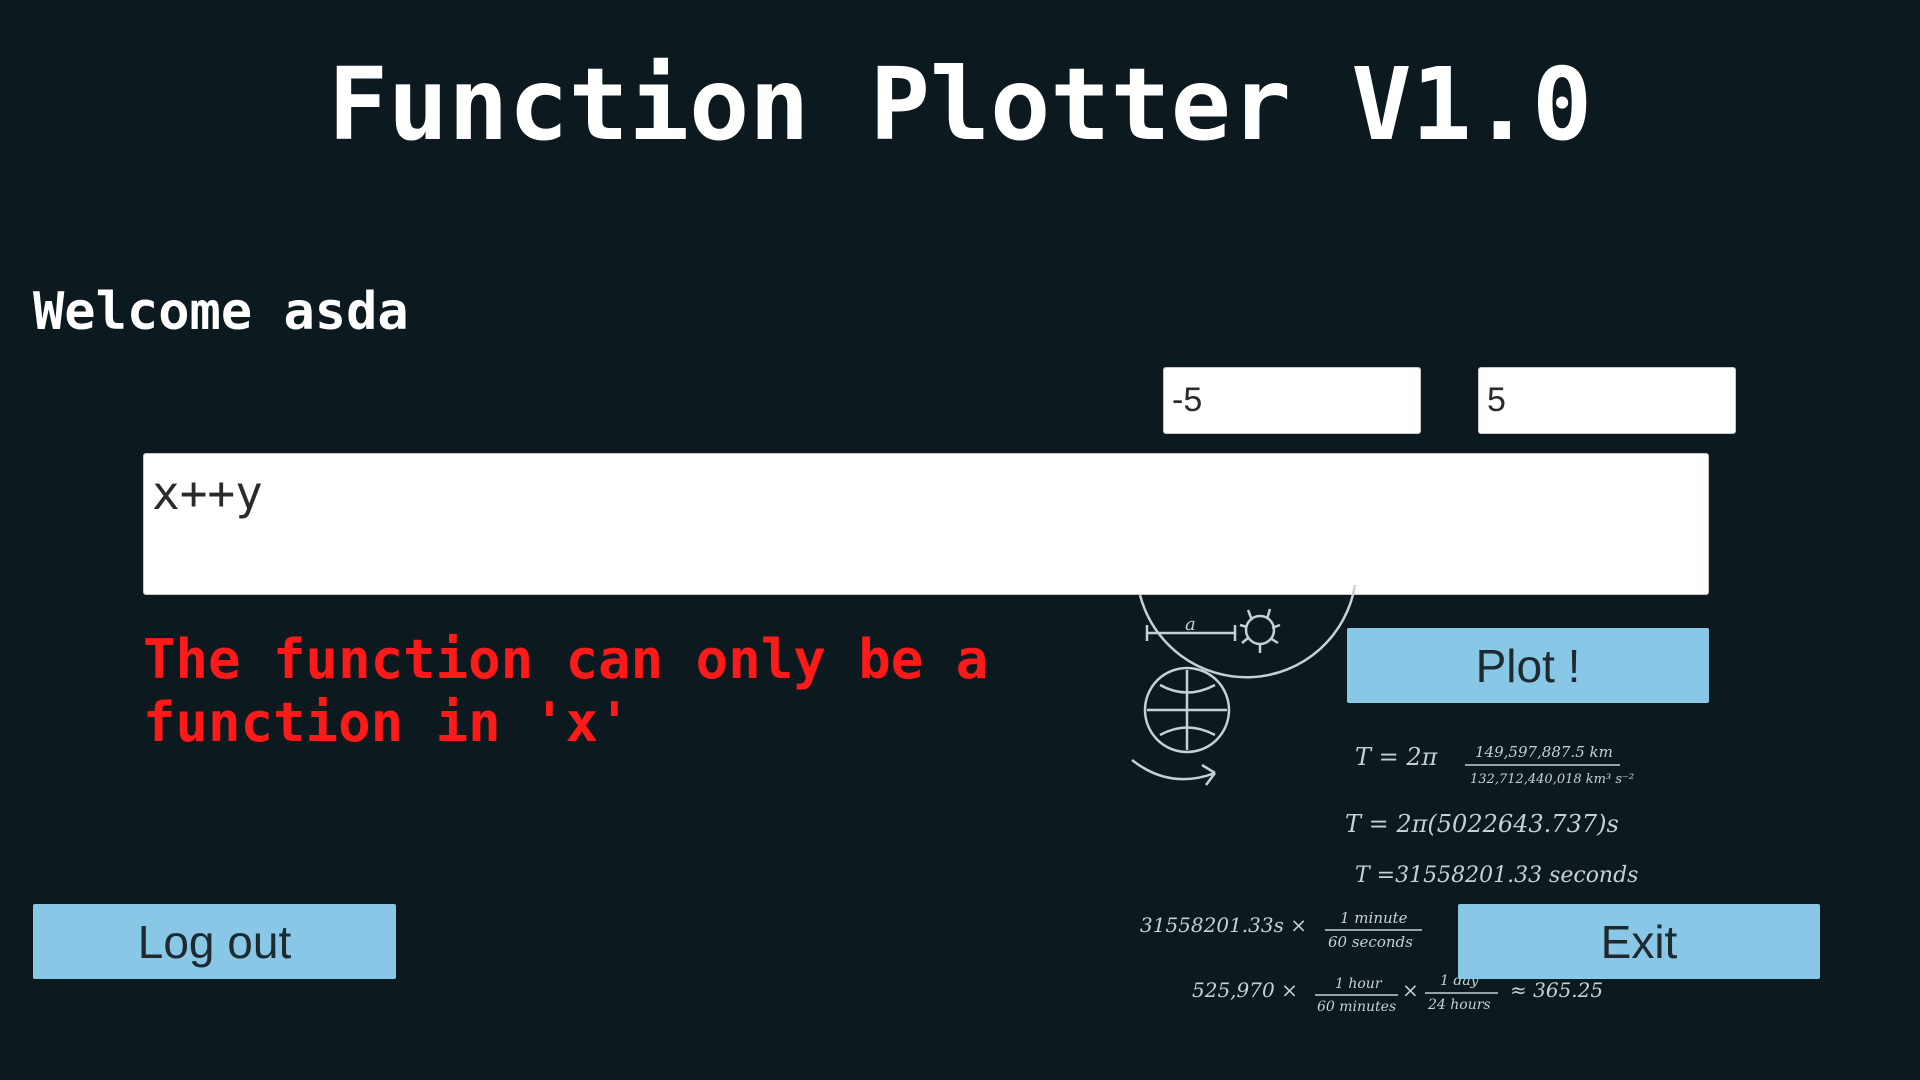 The width and height of the screenshot is (1920, 1080). What do you see at coordinates (1370, 942) in the screenshot?
I see `equation-4-denominator: 60 seconds` at bounding box center [1370, 942].